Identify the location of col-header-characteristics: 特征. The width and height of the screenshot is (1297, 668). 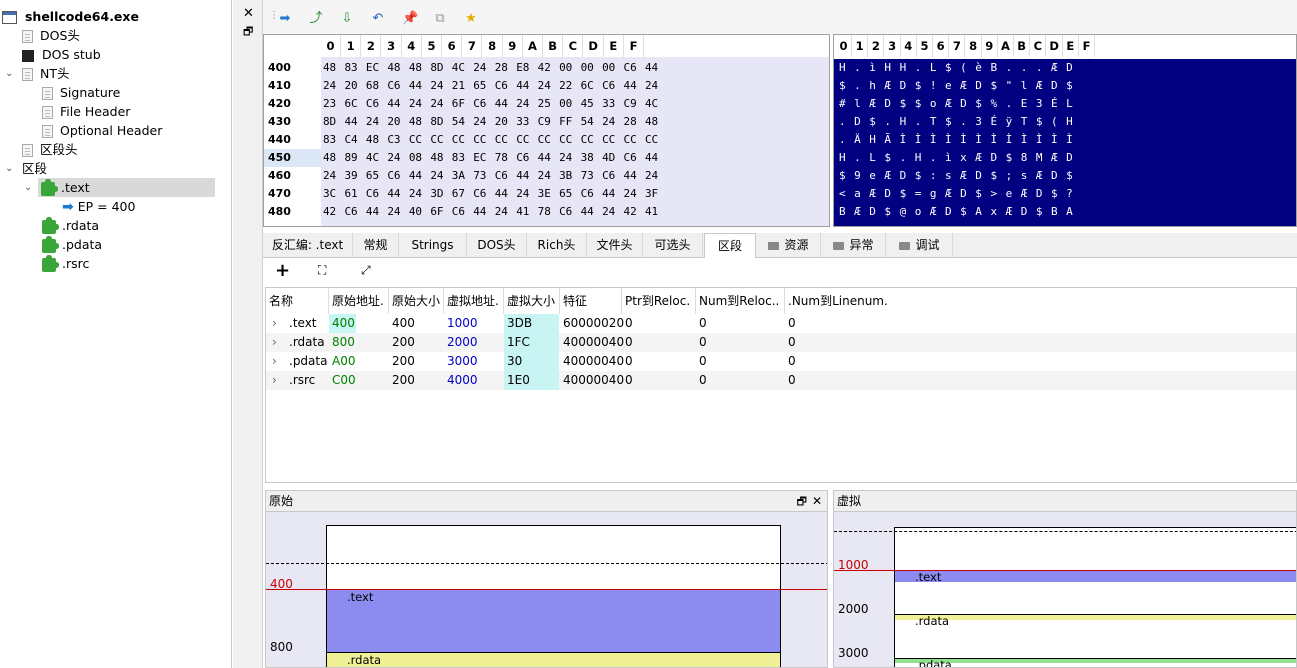
(591, 301).